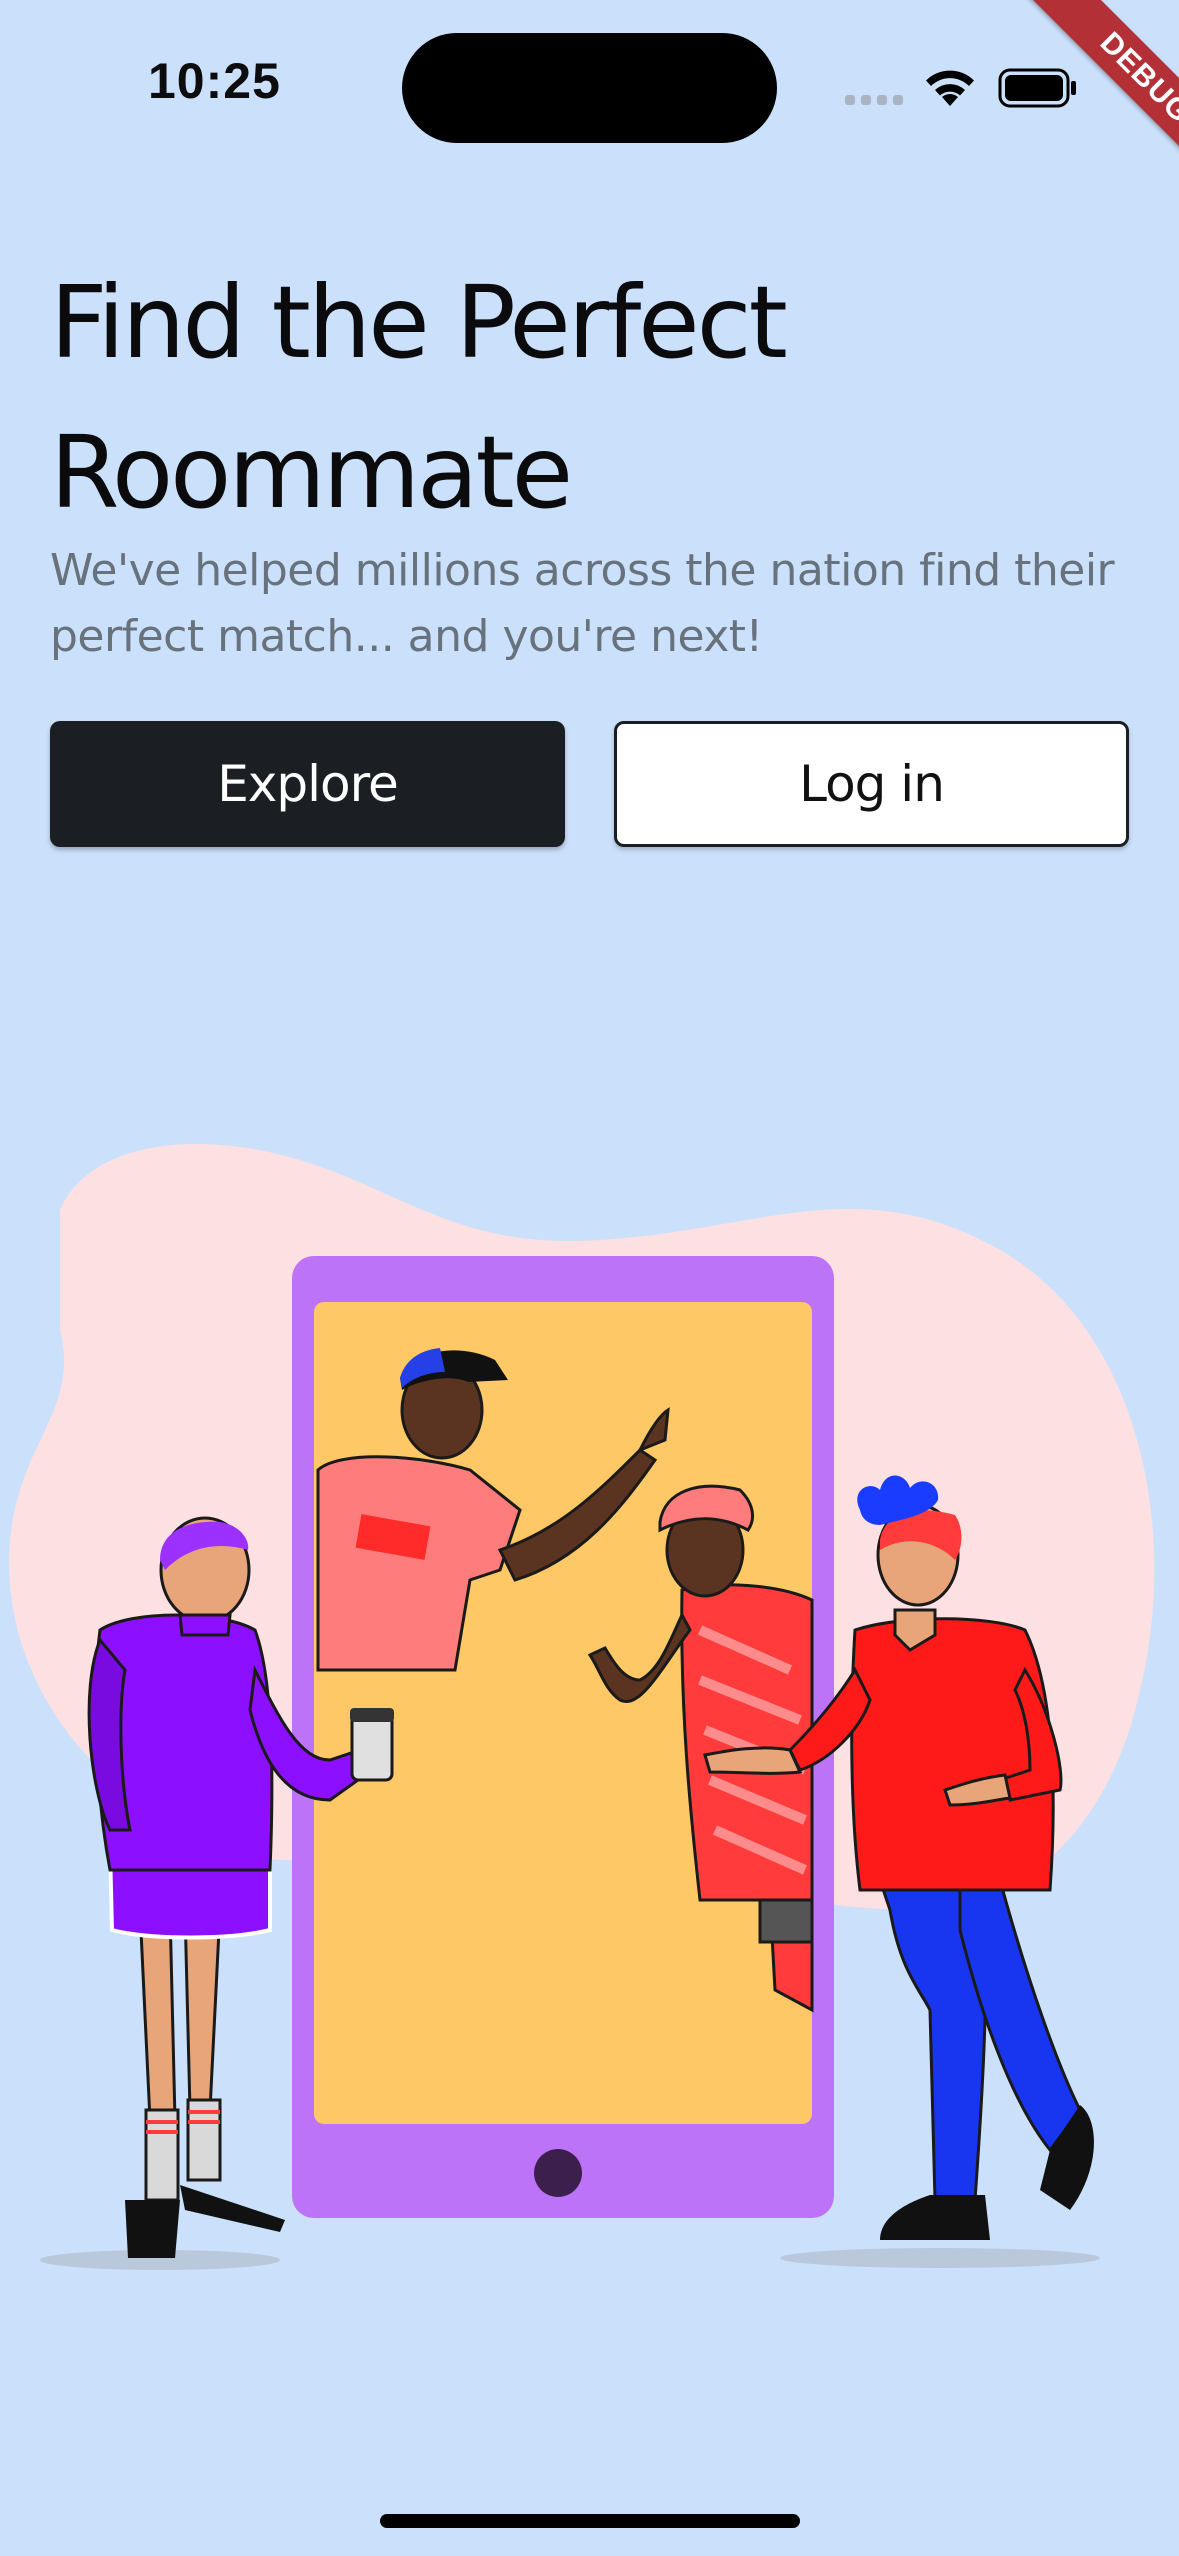 This screenshot has width=1179, height=2556. What do you see at coordinates (589, 88) in the screenshot?
I see `dynamic-island` at bounding box center [589, 88].